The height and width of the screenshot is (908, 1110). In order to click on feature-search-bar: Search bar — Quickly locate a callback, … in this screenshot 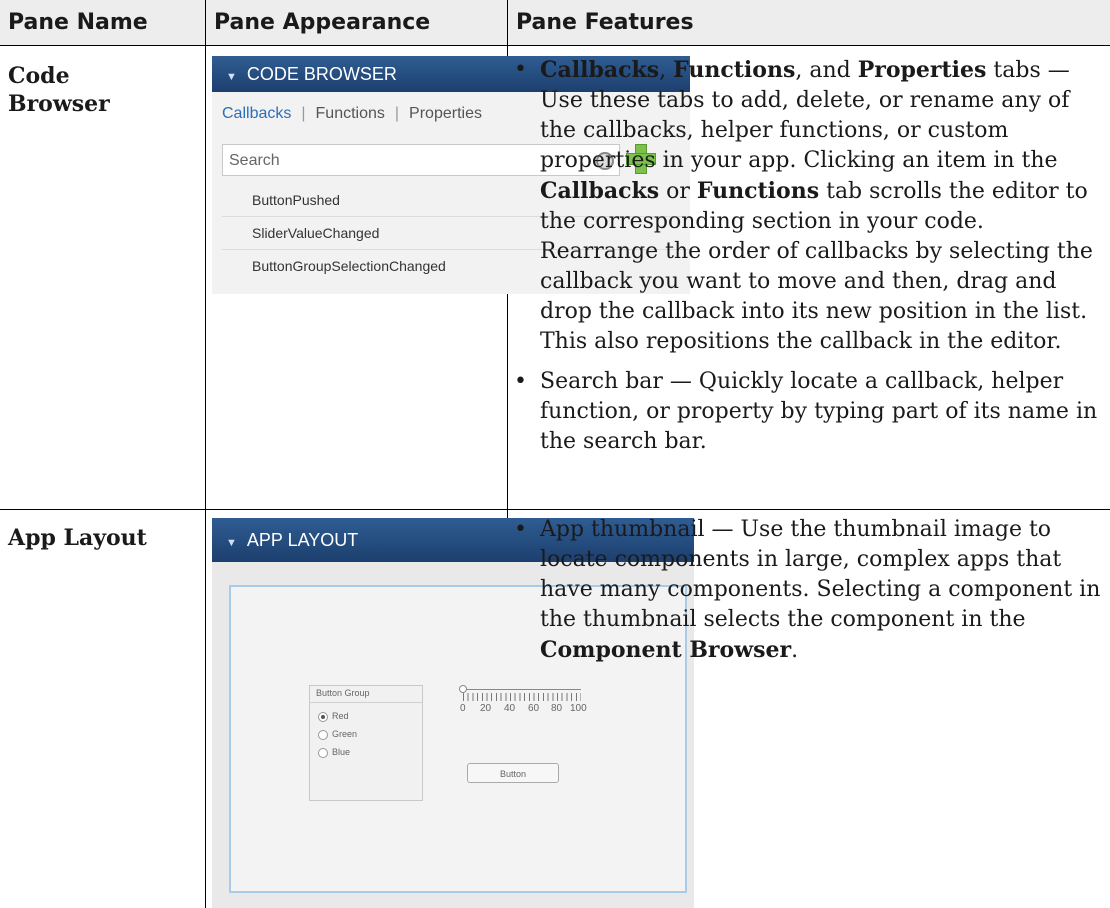, I will do `click(806, 412)`.